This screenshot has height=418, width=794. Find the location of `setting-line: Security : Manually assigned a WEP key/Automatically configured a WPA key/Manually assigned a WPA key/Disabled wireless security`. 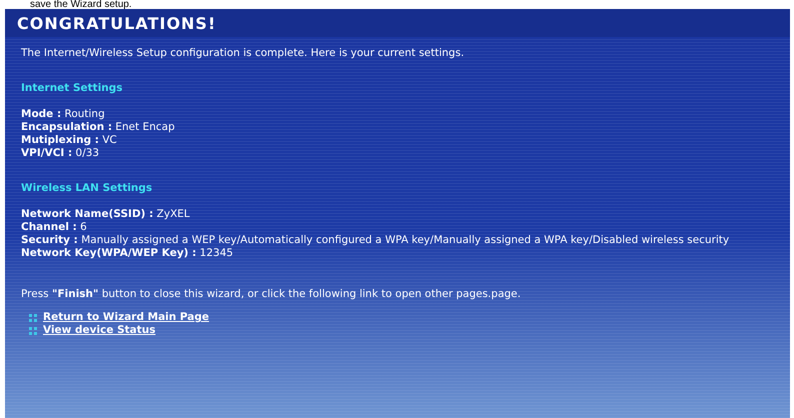

setting-line: Security : Manually assigned a WEP key/Automatically configured a WPA key/Manually assigned a WPA key/Disabled wireless security is located at coordinates (375, 240).